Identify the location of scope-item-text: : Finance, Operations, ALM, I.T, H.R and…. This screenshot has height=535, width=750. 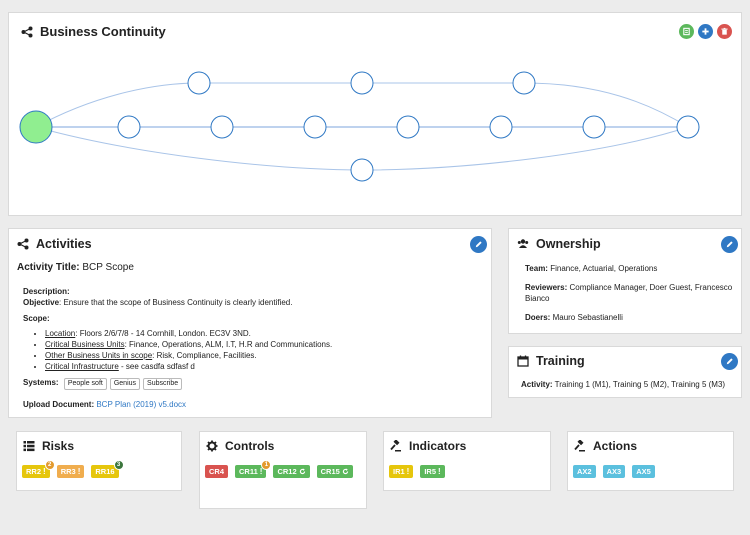
(228, 344).